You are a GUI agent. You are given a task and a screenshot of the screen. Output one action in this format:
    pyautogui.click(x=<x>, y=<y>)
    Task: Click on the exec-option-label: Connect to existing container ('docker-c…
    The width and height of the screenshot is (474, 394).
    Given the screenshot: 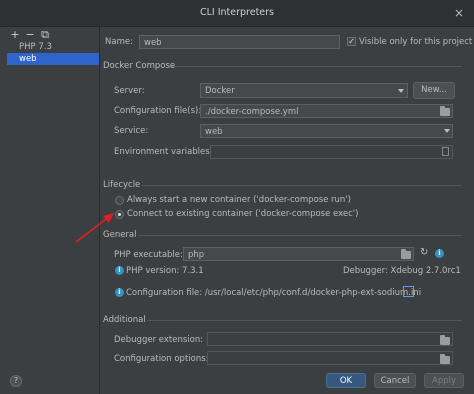 What is the action you would take?
    pyautogui.click(x=243, y=214)
    